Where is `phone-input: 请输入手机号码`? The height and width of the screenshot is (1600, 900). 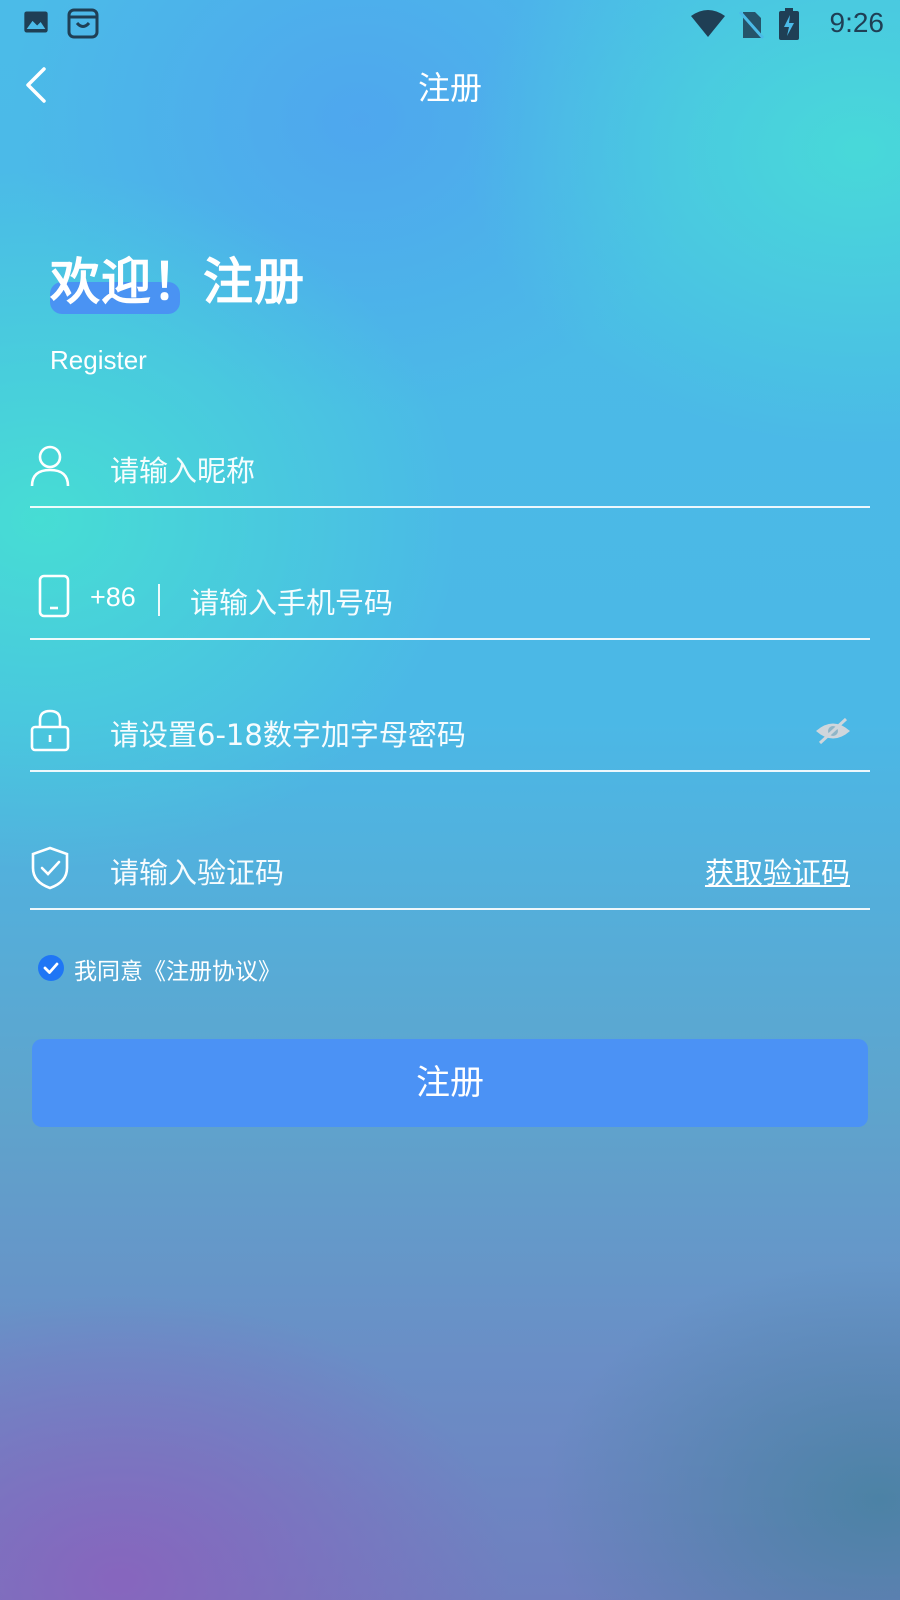
phone-input: 请输入手机号码 is located at coordinates (291, 601).